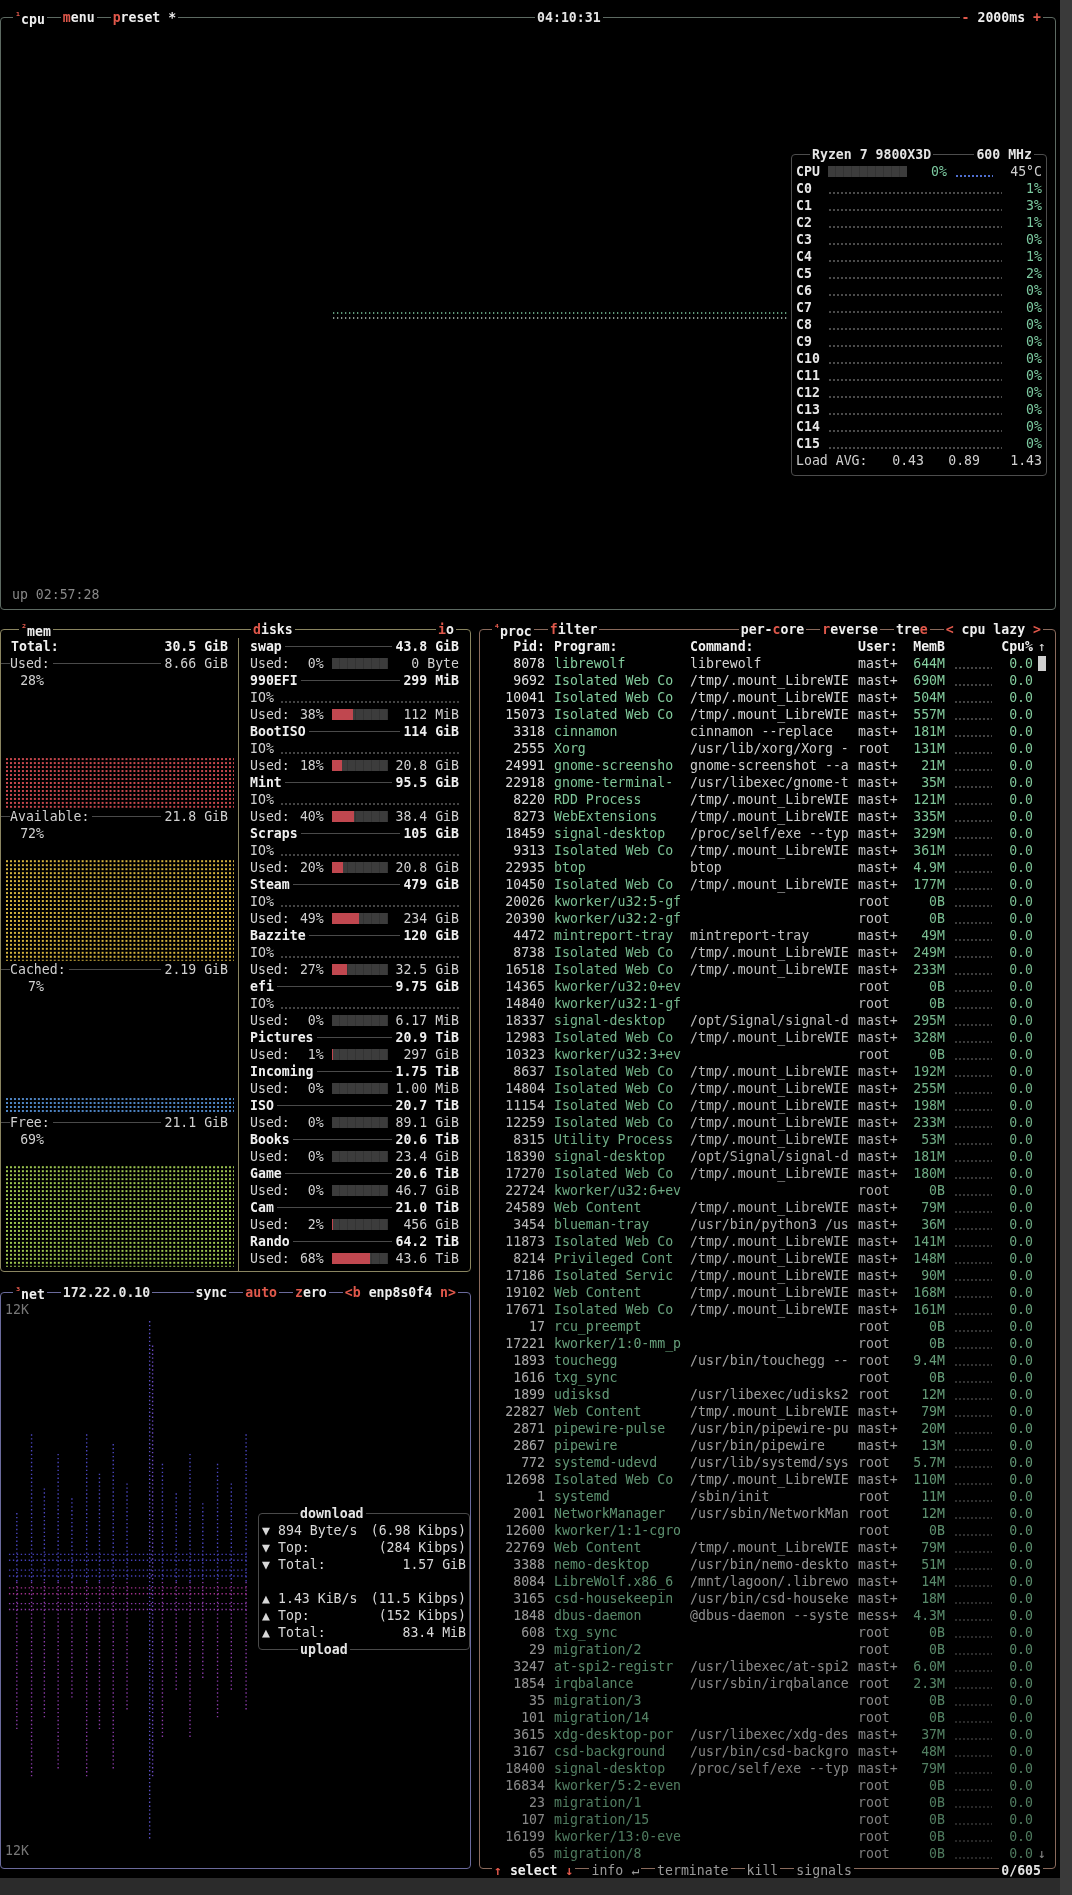  Describe the element at coordinates (617, 646) in the screenshot. I see `column-header: Program:` at that location.